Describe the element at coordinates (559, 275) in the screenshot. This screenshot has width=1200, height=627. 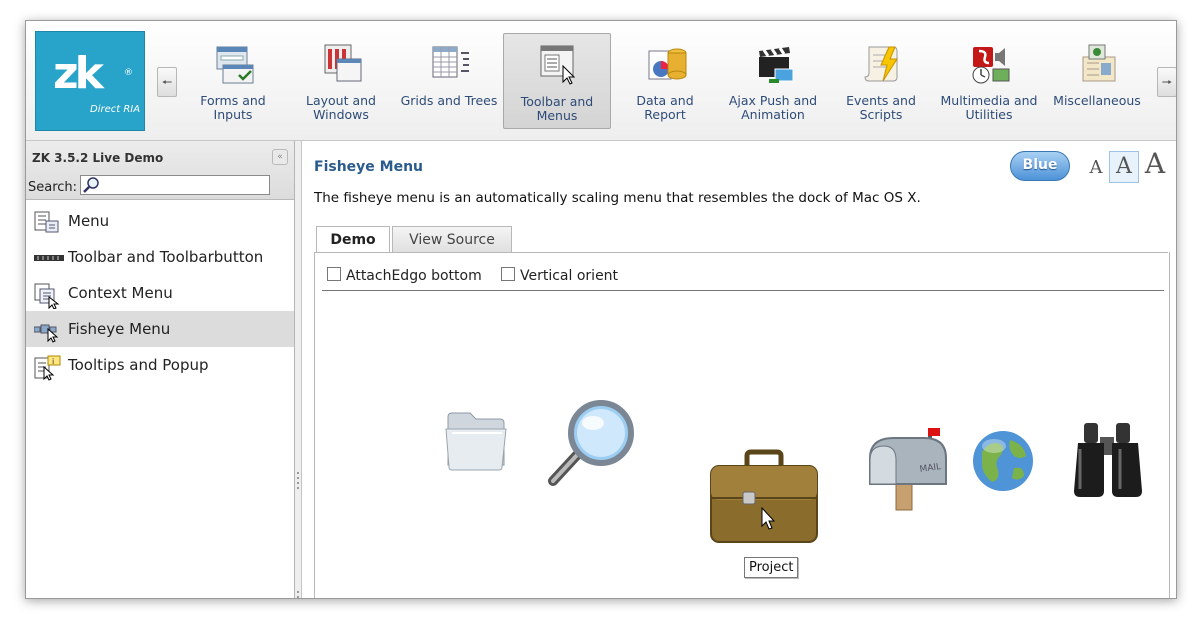
I see `vertical-orient-option: Vertical orient` at that location.